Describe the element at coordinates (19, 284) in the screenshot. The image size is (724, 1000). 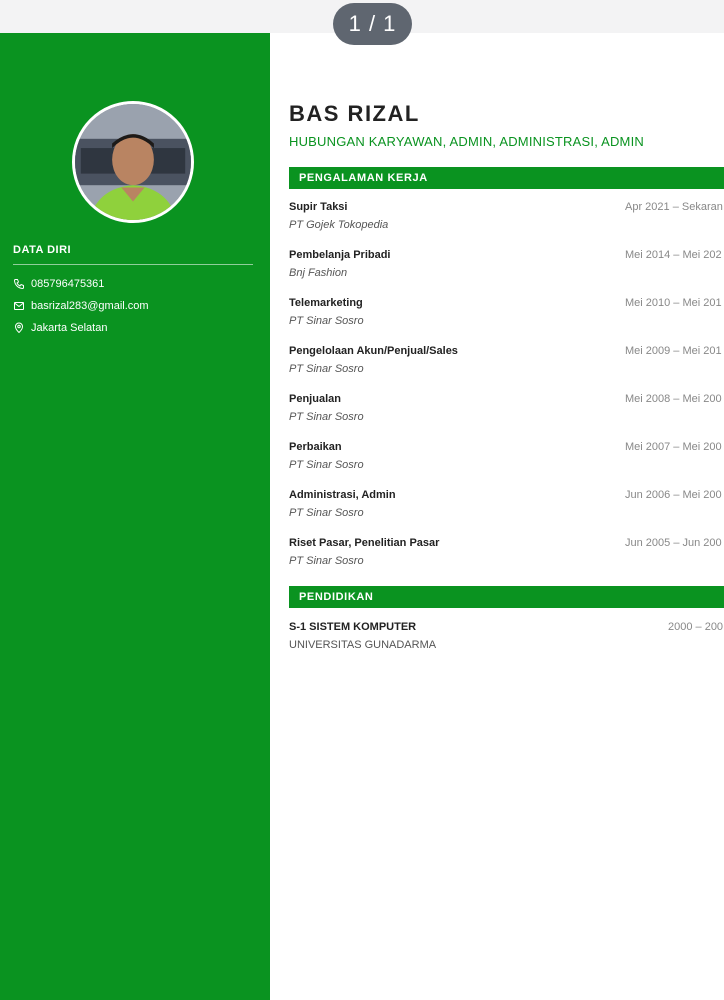
I see `phone-icon` at that location.